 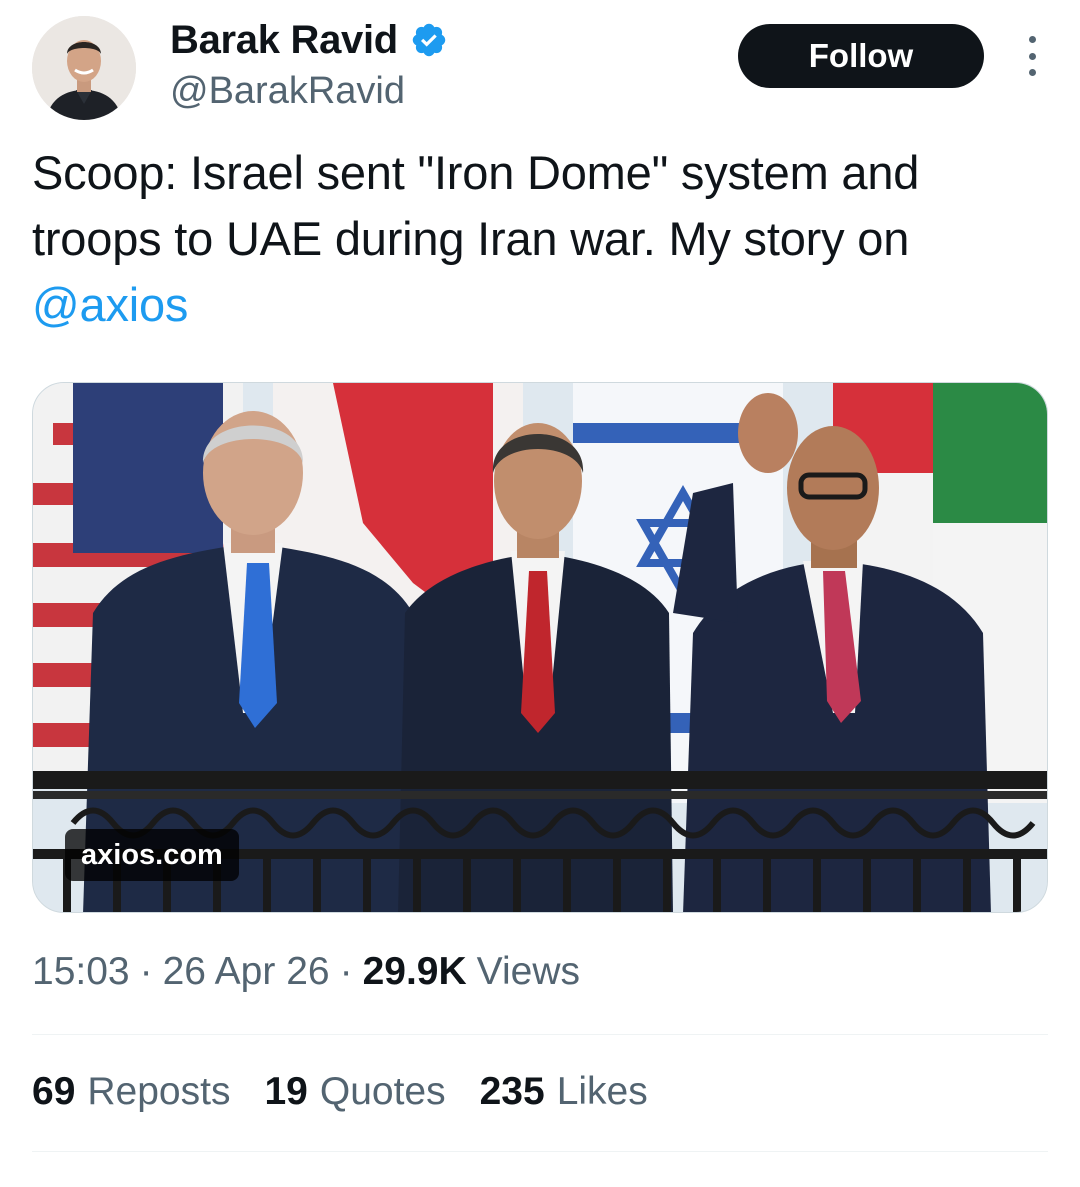 What do you see at coordinates (414, 971) in the screenshot?
I see `views-count: 29.9K` at bounding box center [414, 971].